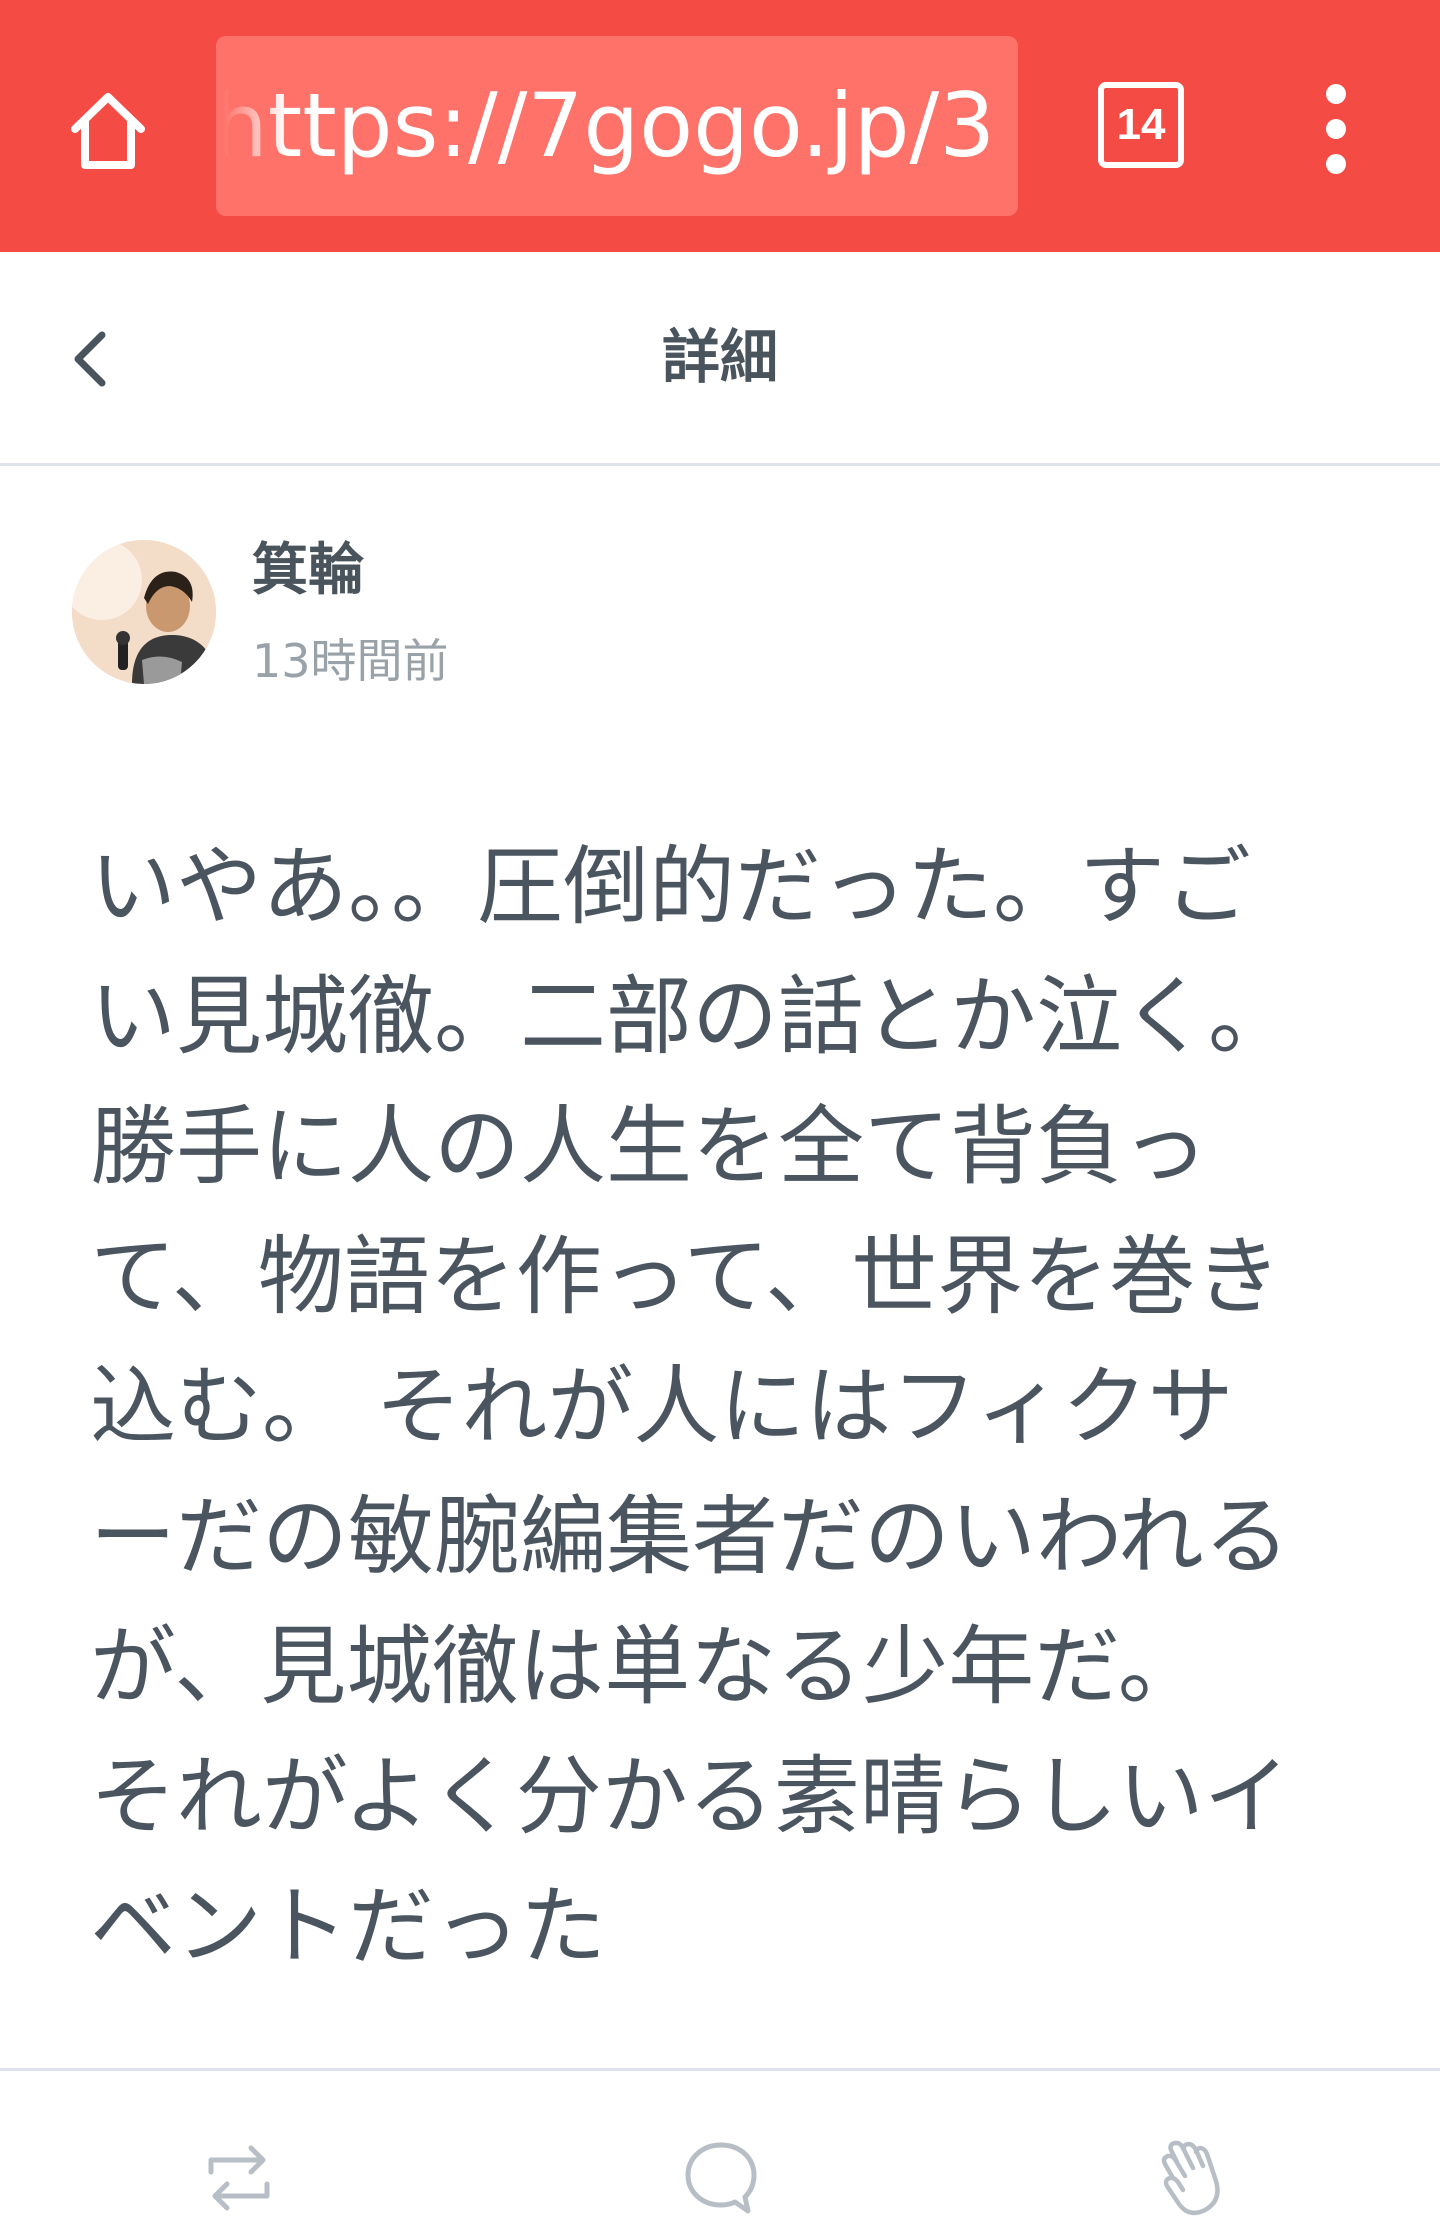  Describe the element at coordinates (108, 130) in the screenshot. I see `home-icon` at that location.